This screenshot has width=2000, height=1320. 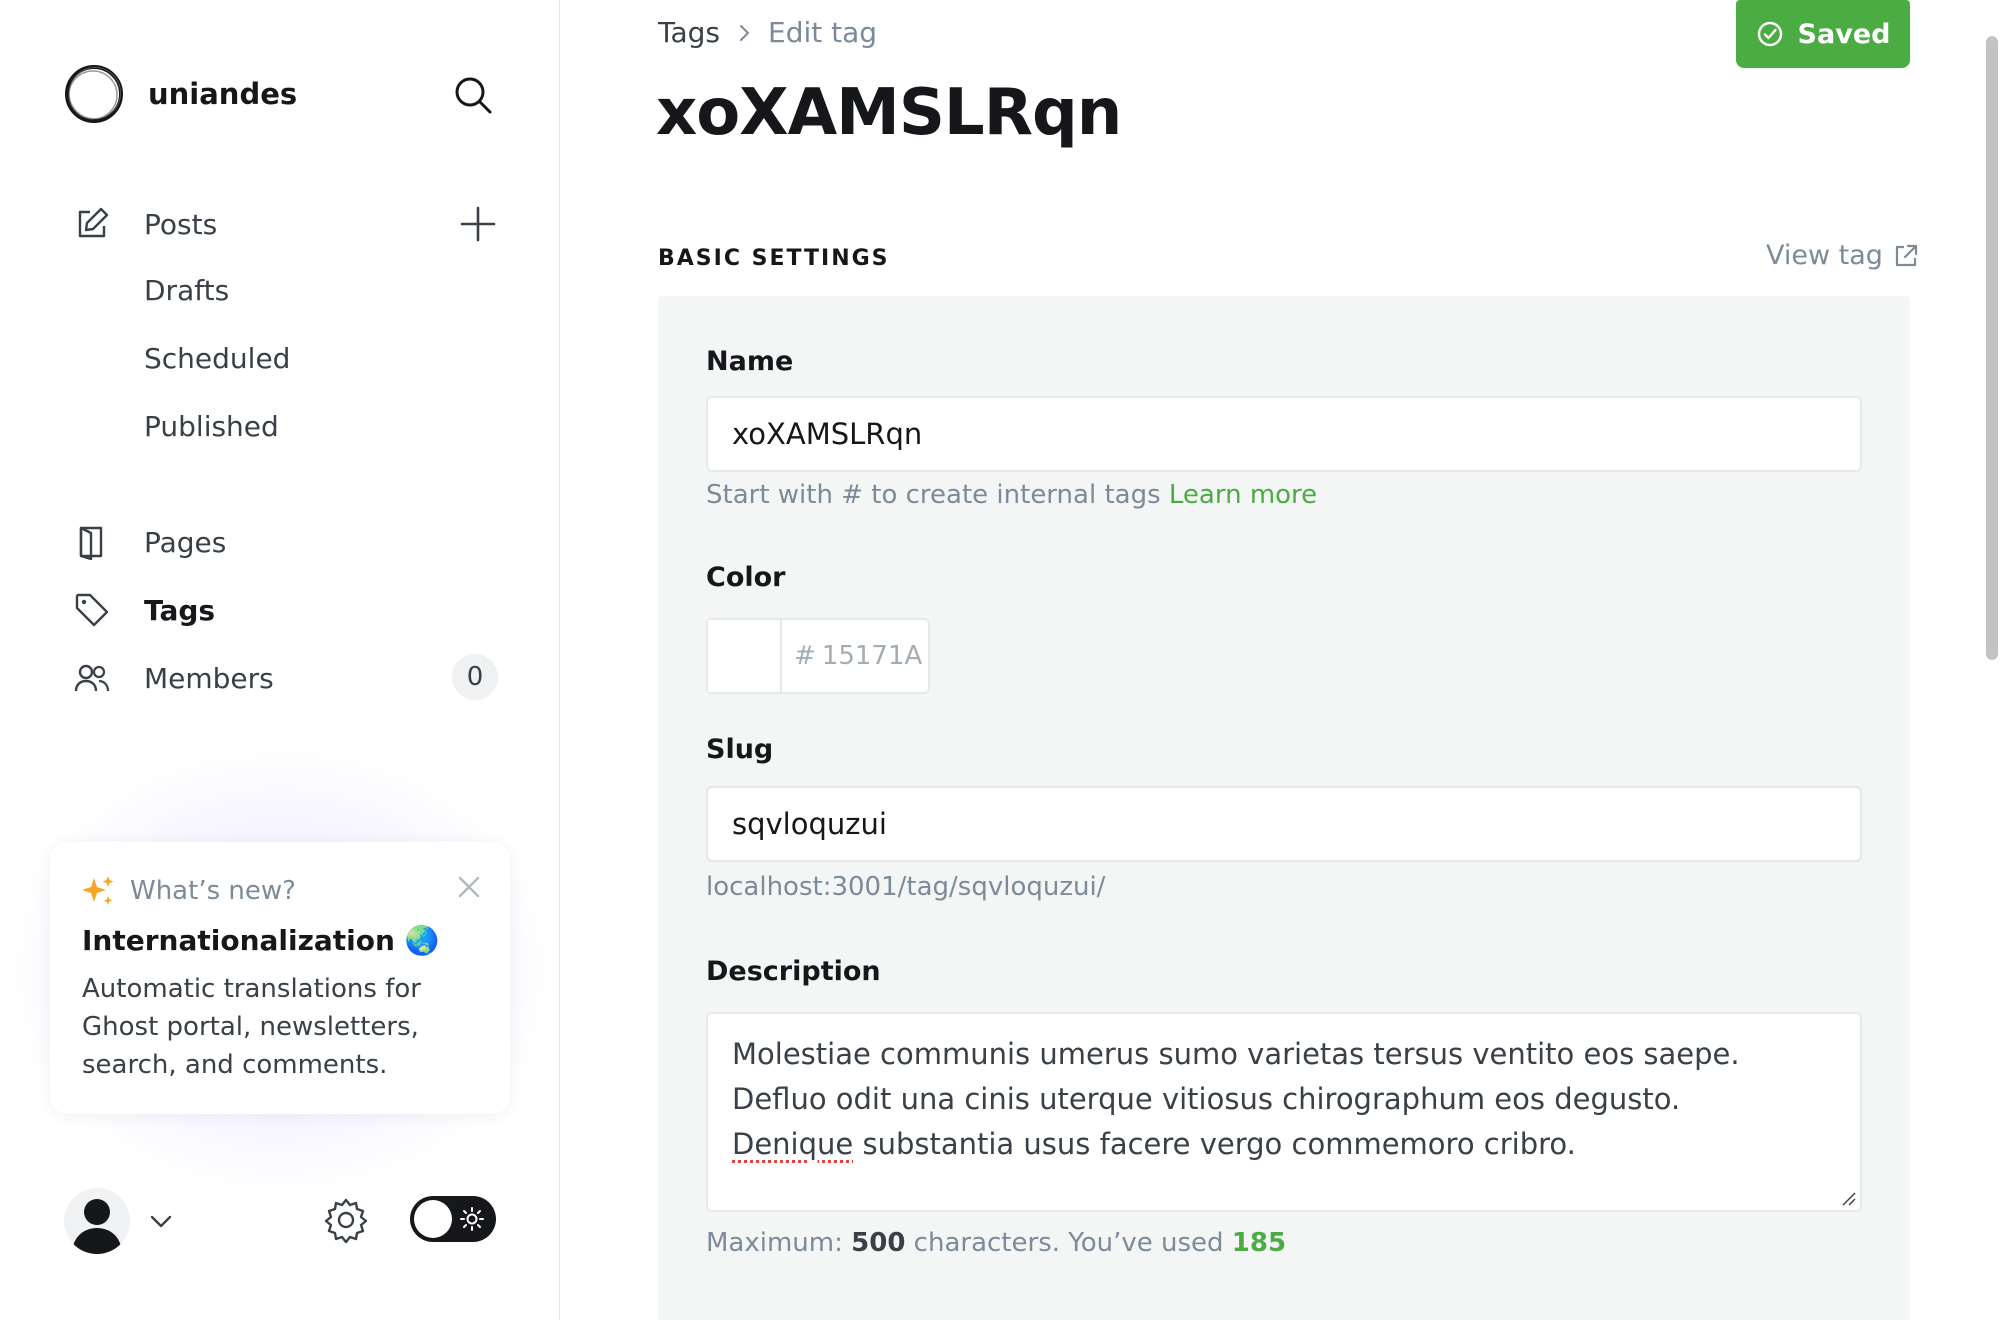 What do you see at coordinates (792, 1144) in the screenshot?
I see `misspelled-word: Denique` at bounding box center [792, 1144].